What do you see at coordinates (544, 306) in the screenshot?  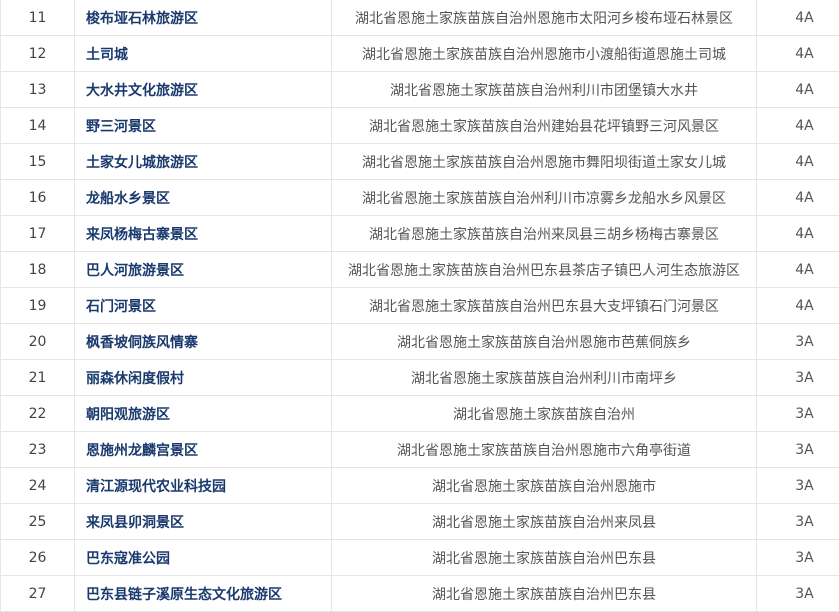 I see `address-cell: 湖北省恩施土家族苗族自治州巴东县大支坪镇石门河景区` at bounding box center [544, 306].